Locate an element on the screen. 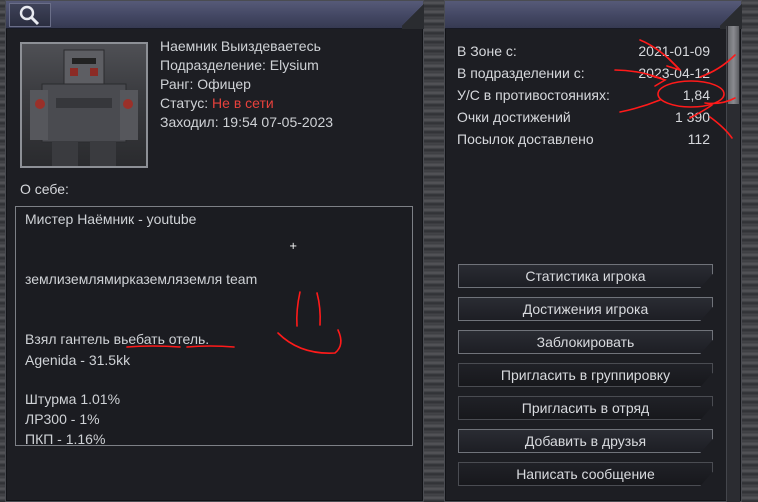 The width and height of the screenshot is (758, 502). stats-scrollbar is located at coordinates (733, 264).